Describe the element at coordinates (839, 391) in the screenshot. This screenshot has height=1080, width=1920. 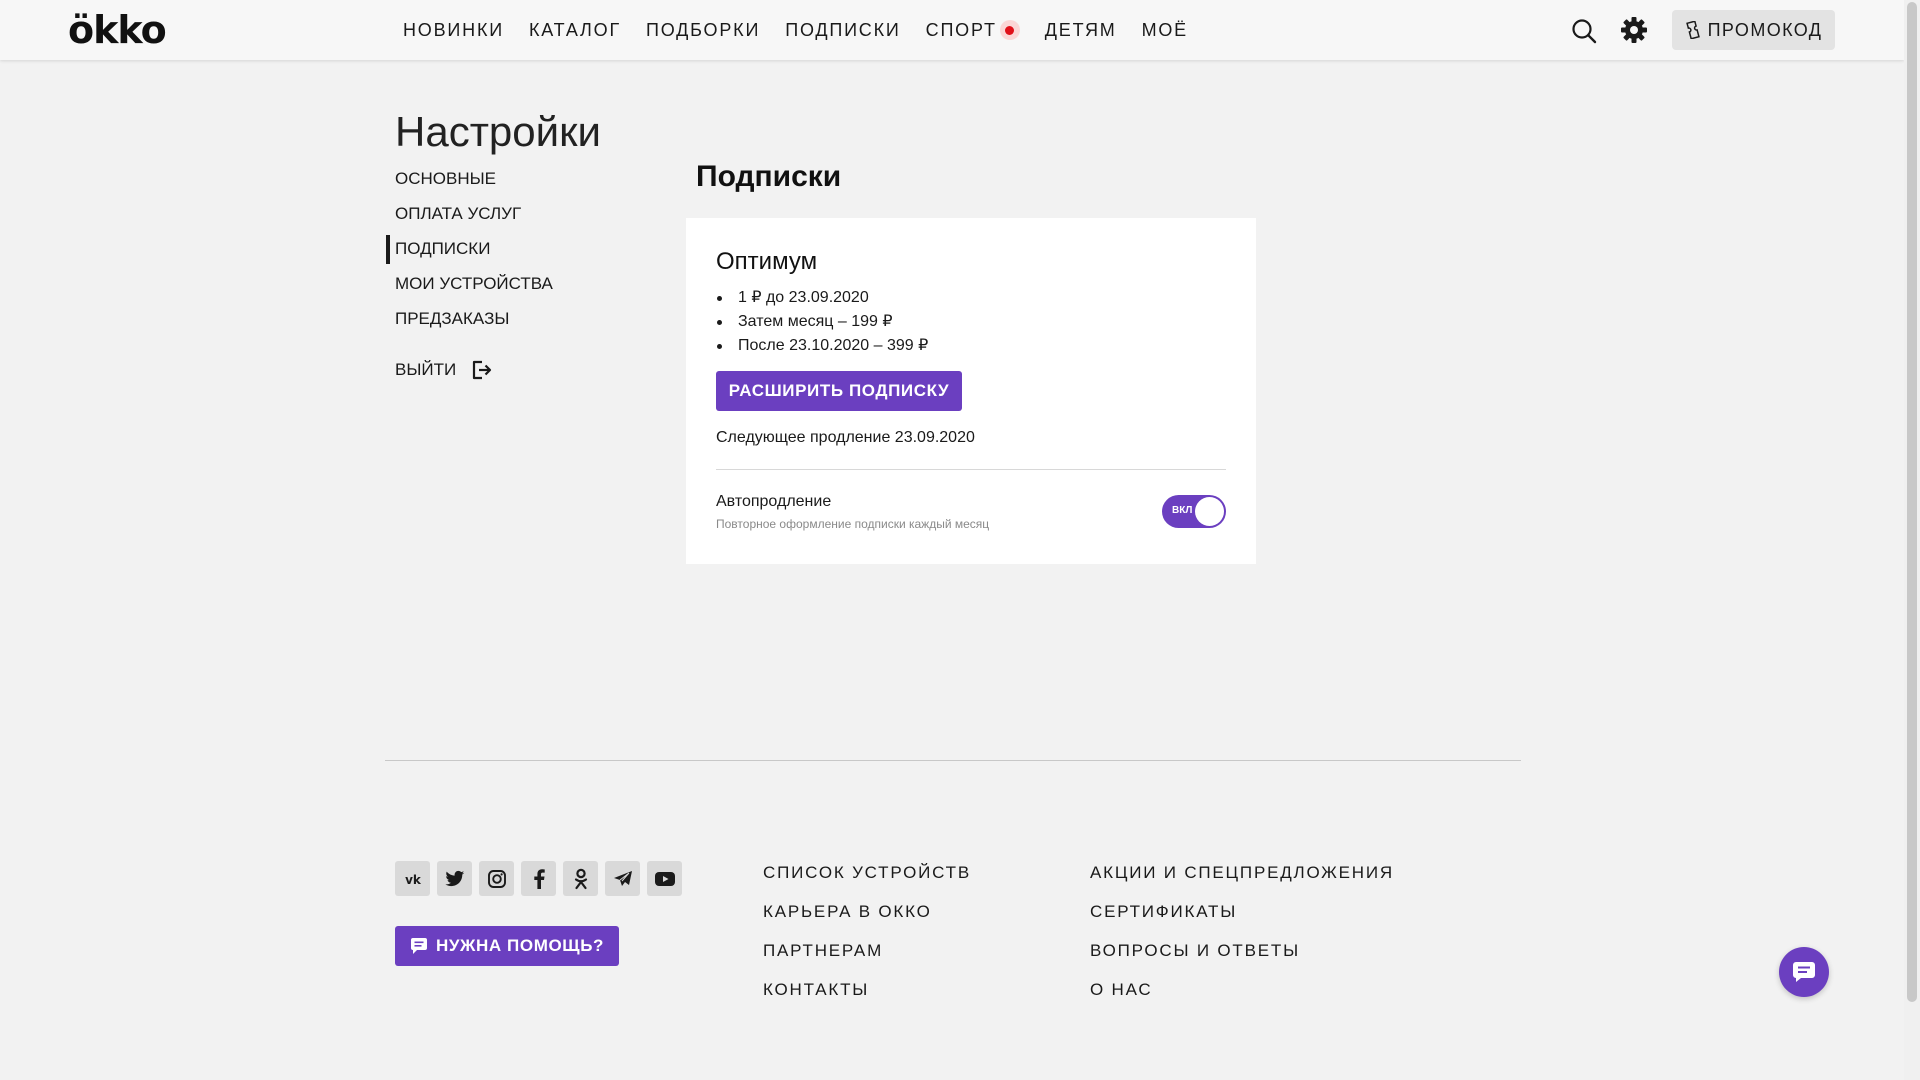
I see `upgrade-subscription-button: РАСШИРИТЬ ПОДПИСКУ` at that location.